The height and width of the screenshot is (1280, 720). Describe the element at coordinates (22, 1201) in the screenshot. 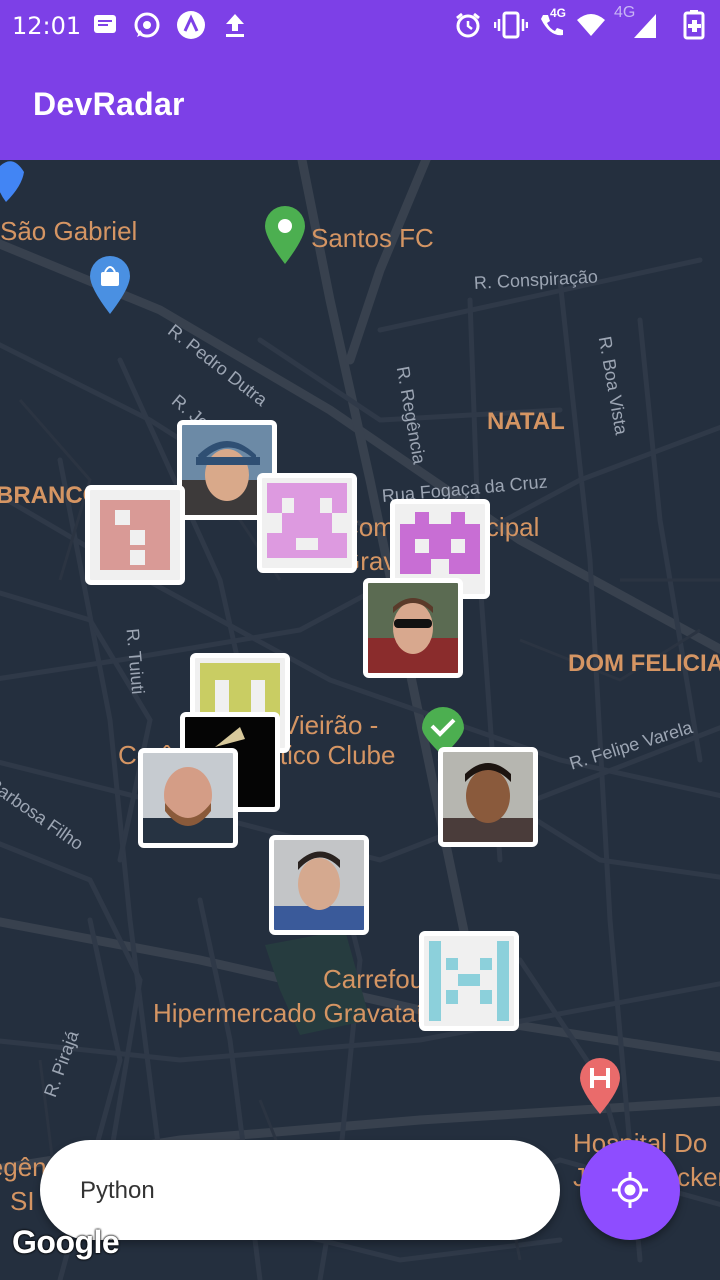

I see `place-label-left-bottom-2: SI` at that location.